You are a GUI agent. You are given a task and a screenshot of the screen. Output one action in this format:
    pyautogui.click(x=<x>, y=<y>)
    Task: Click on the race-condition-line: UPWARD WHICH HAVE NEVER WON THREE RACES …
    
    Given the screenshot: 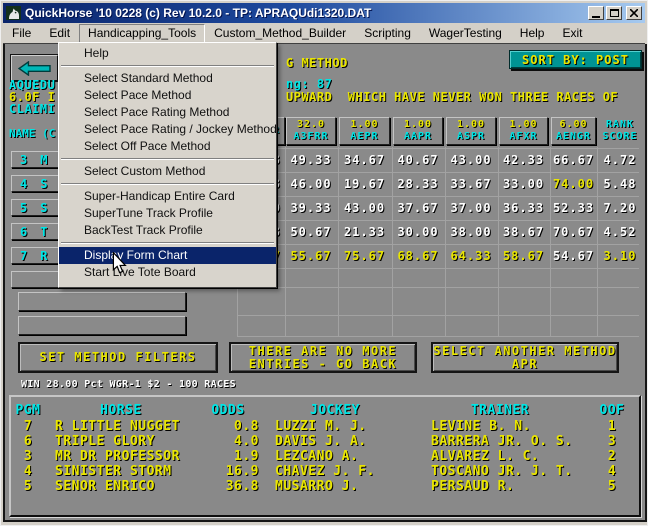 What is the action you would take?
    pyautogui.click(x=452, y=97)
    